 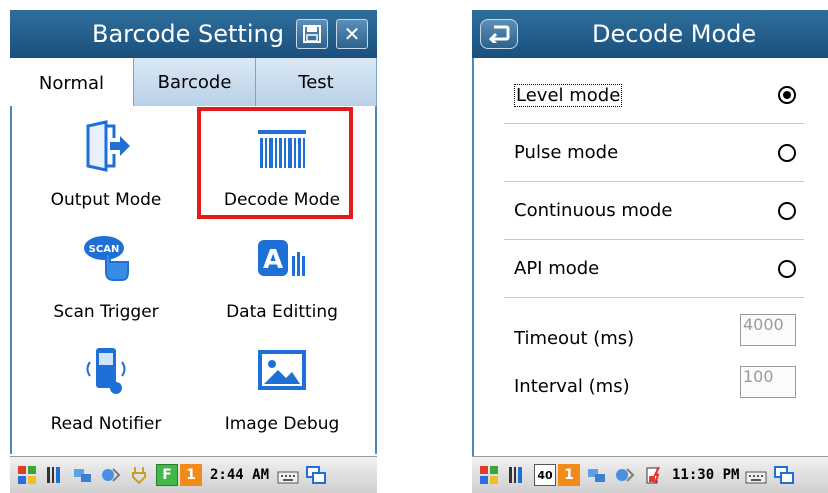 I want to click on close-button: ✕, so click(x=352, y=34).